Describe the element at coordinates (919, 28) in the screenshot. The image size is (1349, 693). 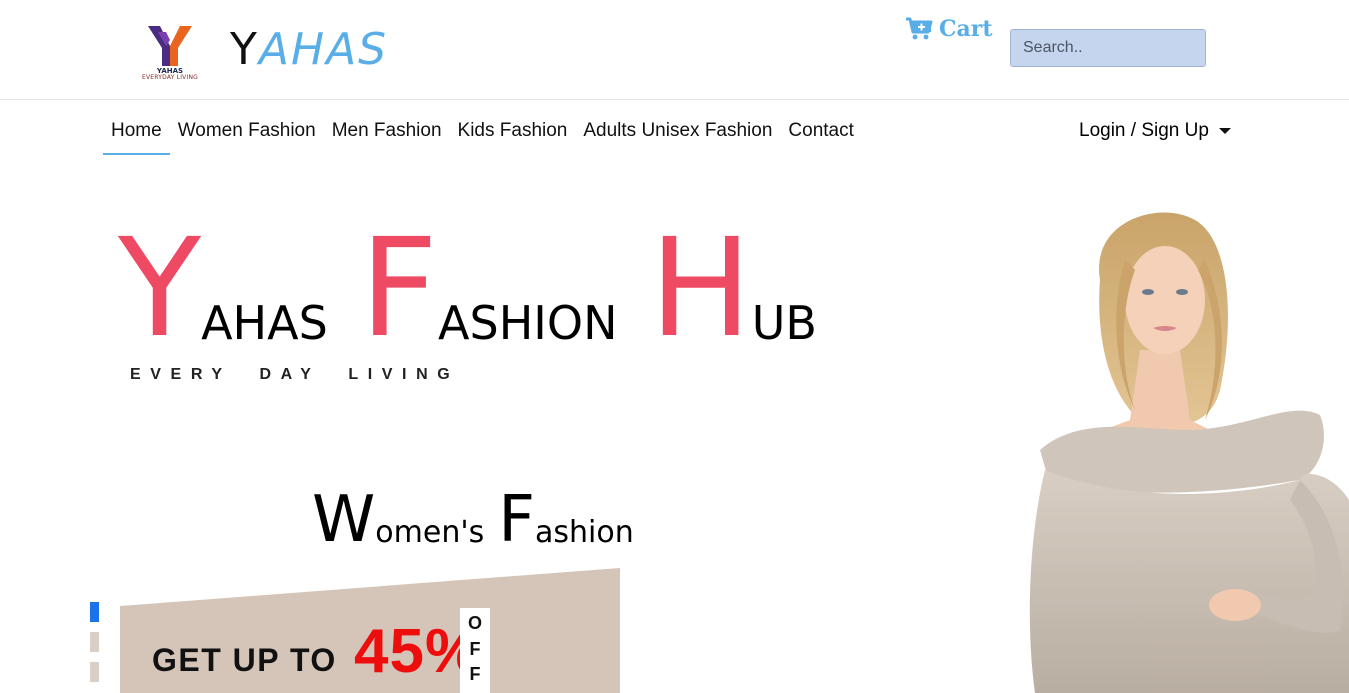
I see `cart-plus-icon` at that location.